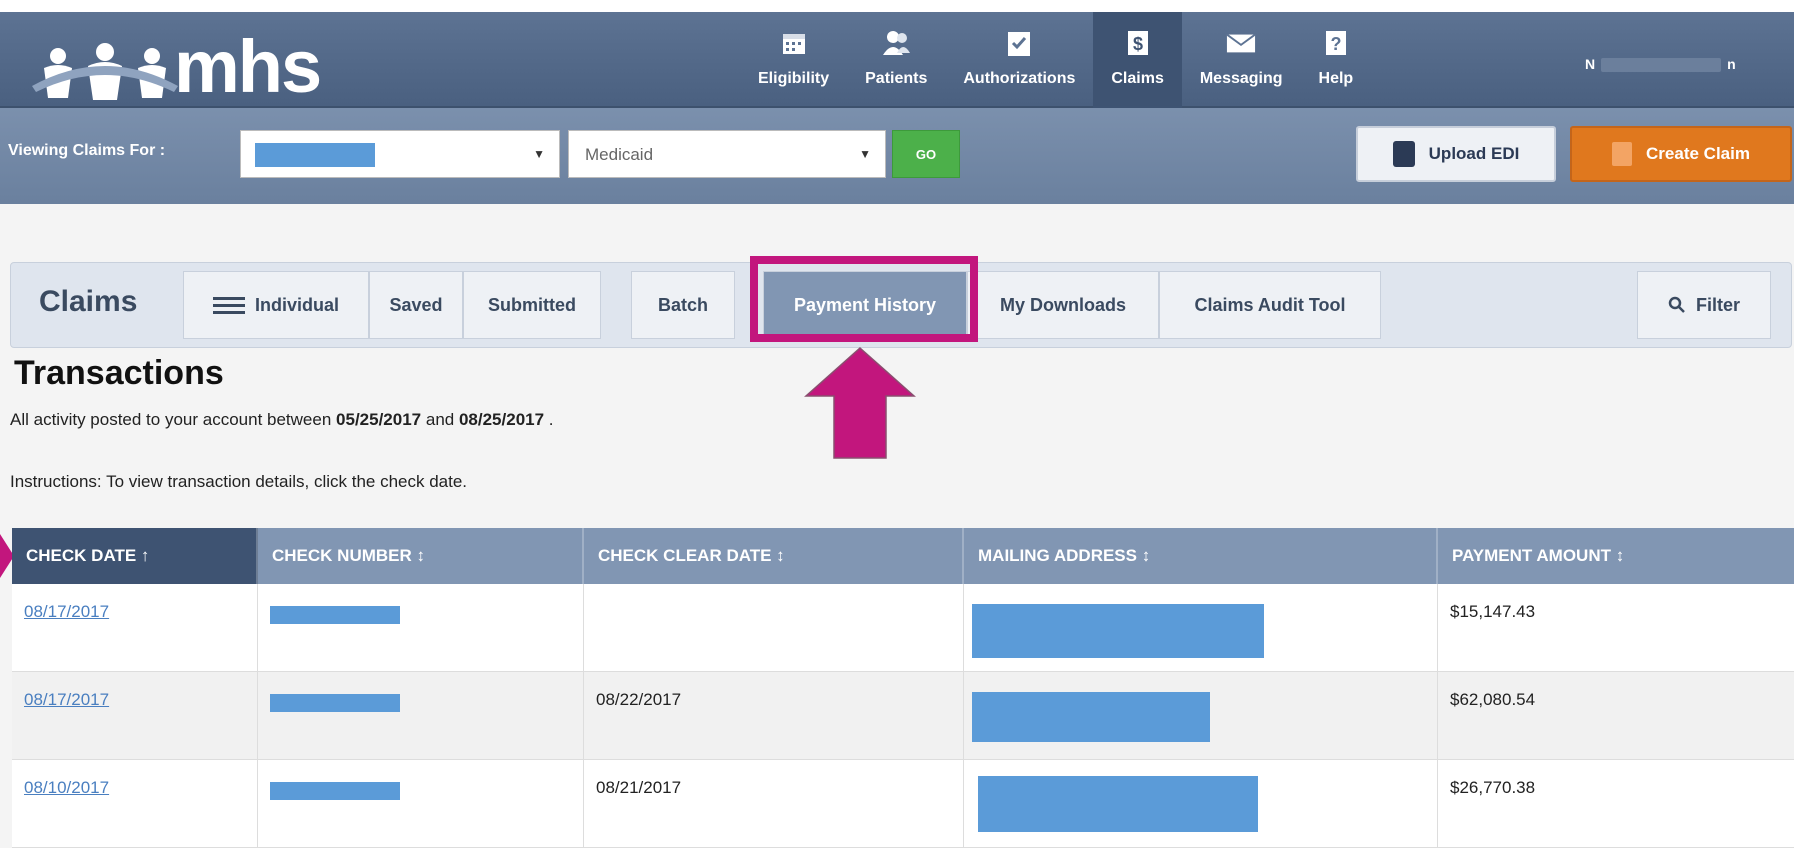  Describe the element at coordinates (864, 299) in the screenshot. I see `payment-history-highlight` at that location.